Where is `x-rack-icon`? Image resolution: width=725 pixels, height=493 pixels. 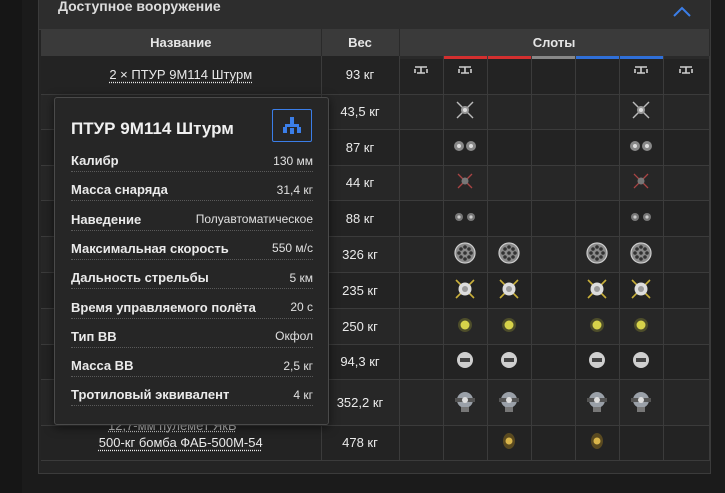 x-rack-icon is located at coordinates (465, 111).